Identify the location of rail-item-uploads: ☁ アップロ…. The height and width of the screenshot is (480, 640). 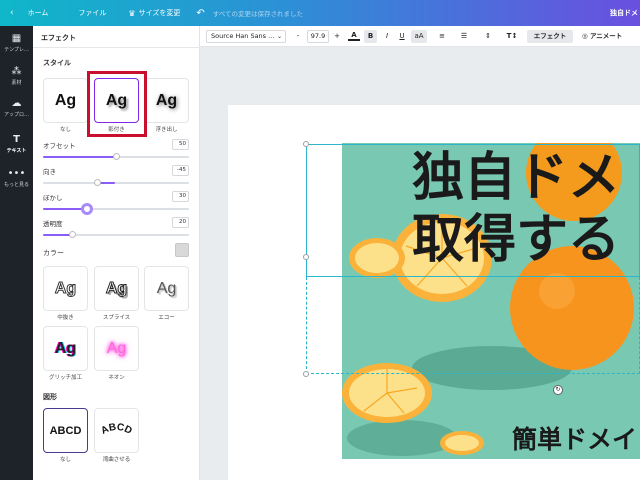
(16, 108).